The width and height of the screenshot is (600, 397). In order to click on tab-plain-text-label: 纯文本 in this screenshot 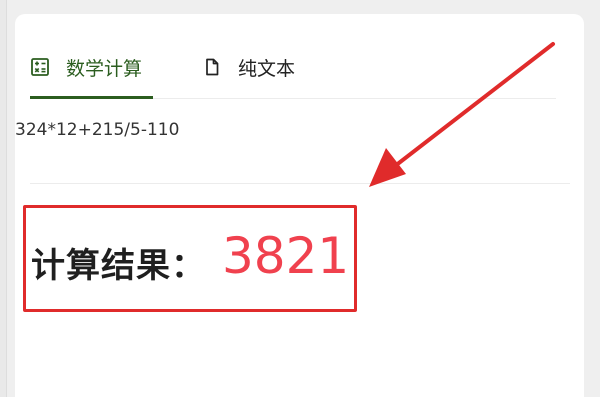, I will do `click(267, 68)`.